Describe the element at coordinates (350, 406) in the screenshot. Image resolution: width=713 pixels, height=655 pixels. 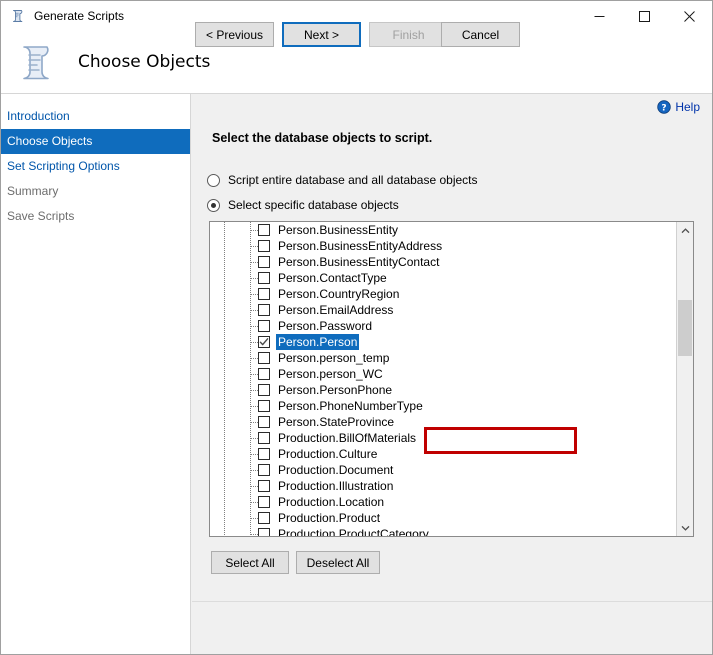
I see `list-item-label: Person.PhoneNumberType` at that location.